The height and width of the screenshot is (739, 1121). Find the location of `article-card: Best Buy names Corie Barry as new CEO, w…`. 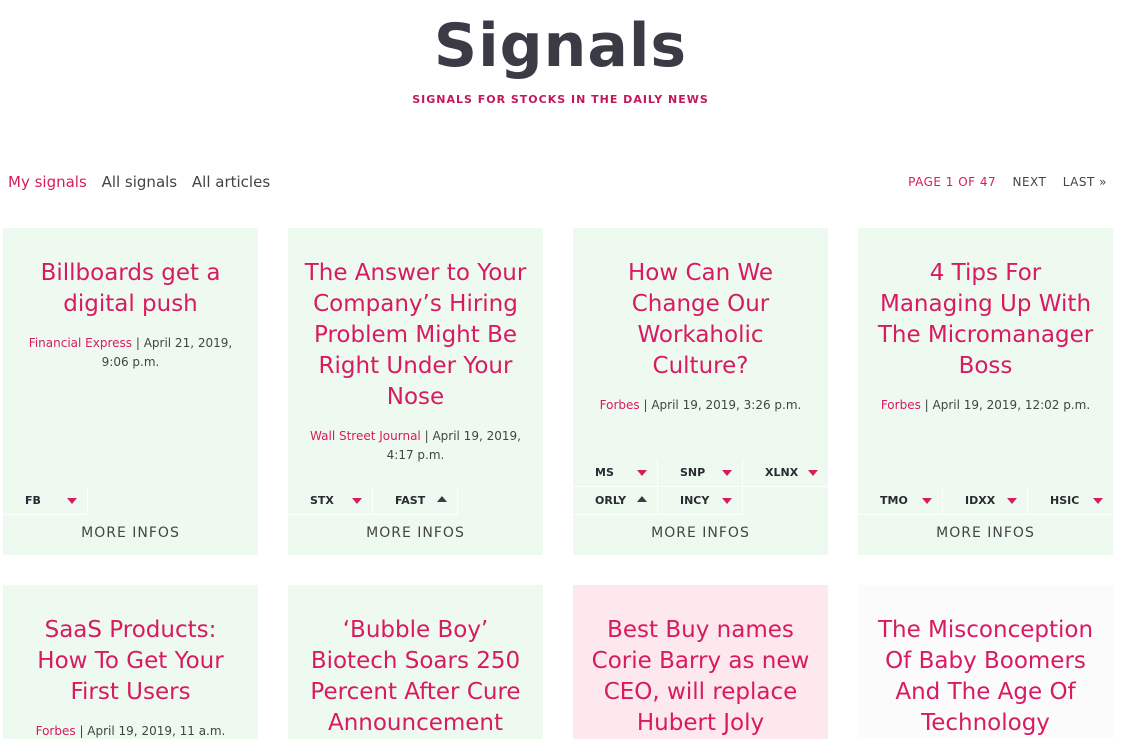

article-card: Best Buy names Corie Barry as new CEO, w… is located at coordinates (700, 662).